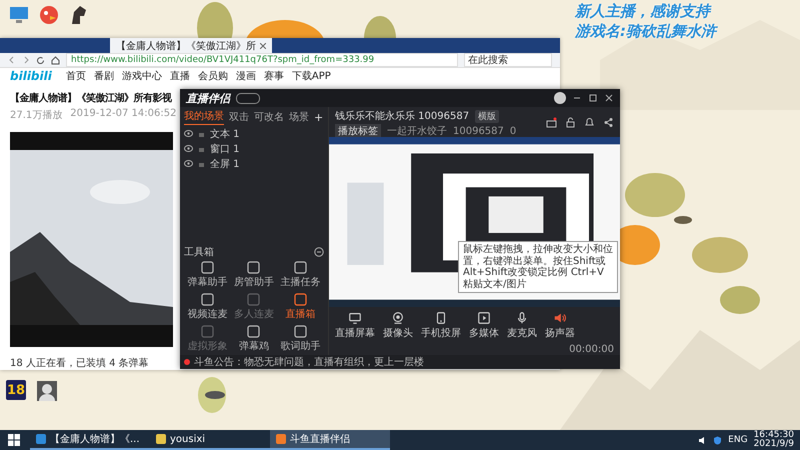 Image resolution: width=800 pixels, height=450 pixels. What do you see at coordinates (522, 325) in the screenshot?
I see `source-button: 麦克风` at bounding box center [522, 325].